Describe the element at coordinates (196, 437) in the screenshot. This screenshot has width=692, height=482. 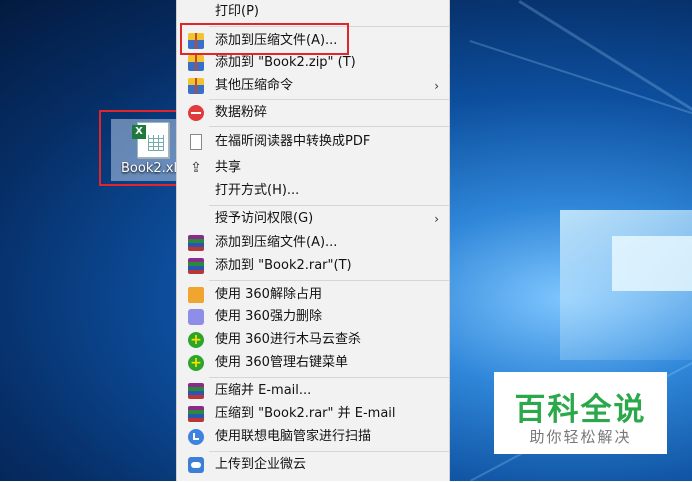
I see `lenovo-scan-icon` at that location.